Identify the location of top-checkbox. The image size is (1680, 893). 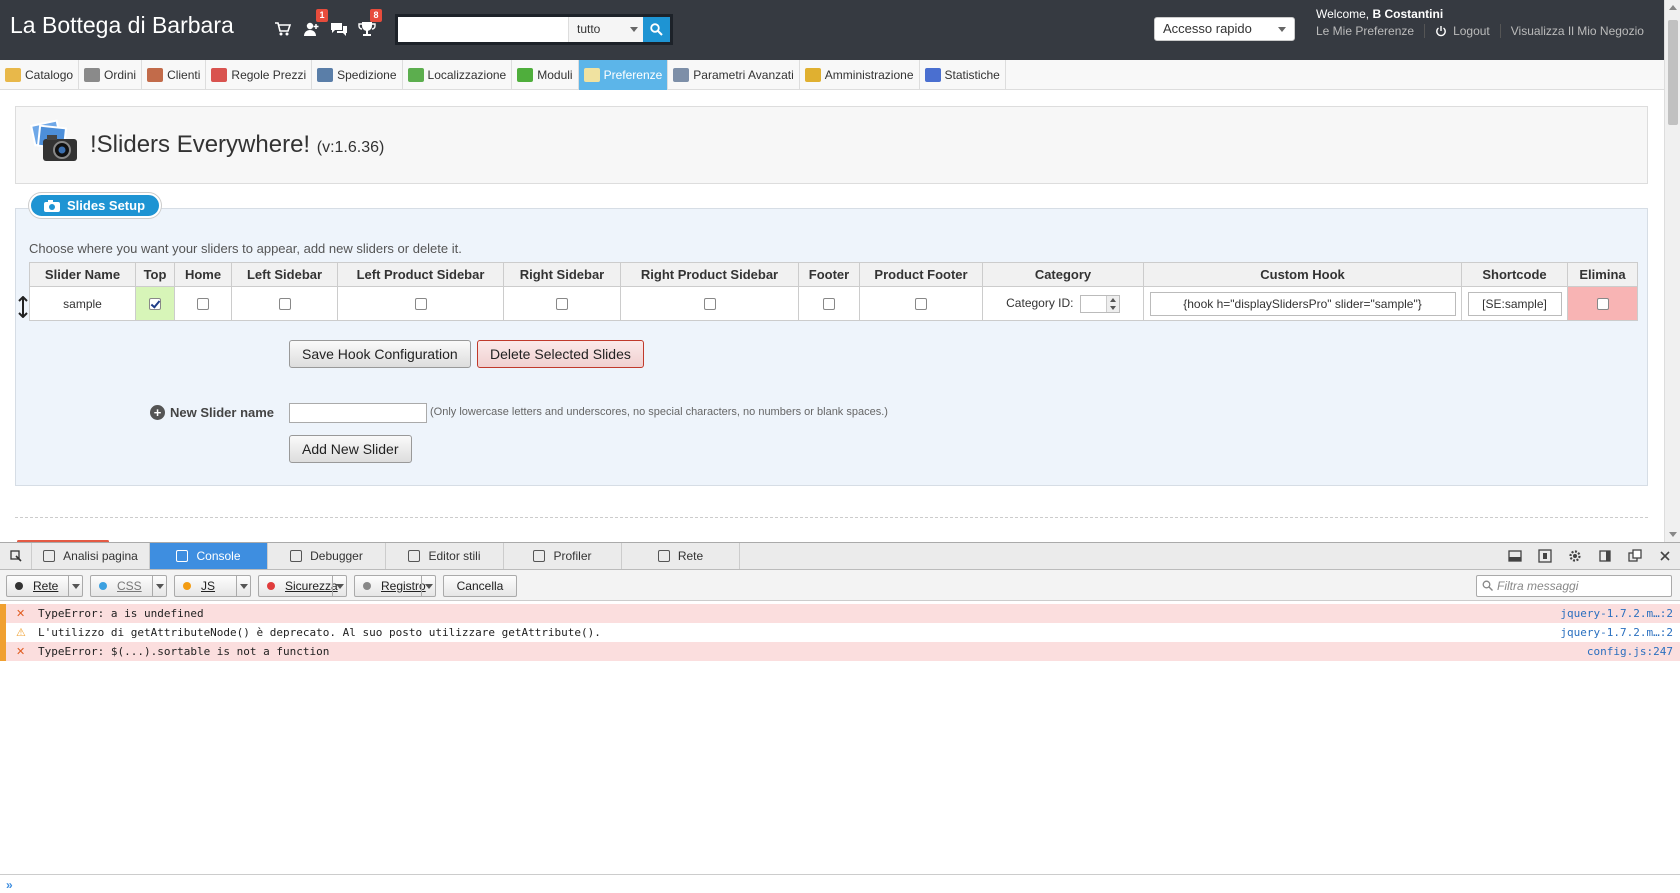
(155, 304).